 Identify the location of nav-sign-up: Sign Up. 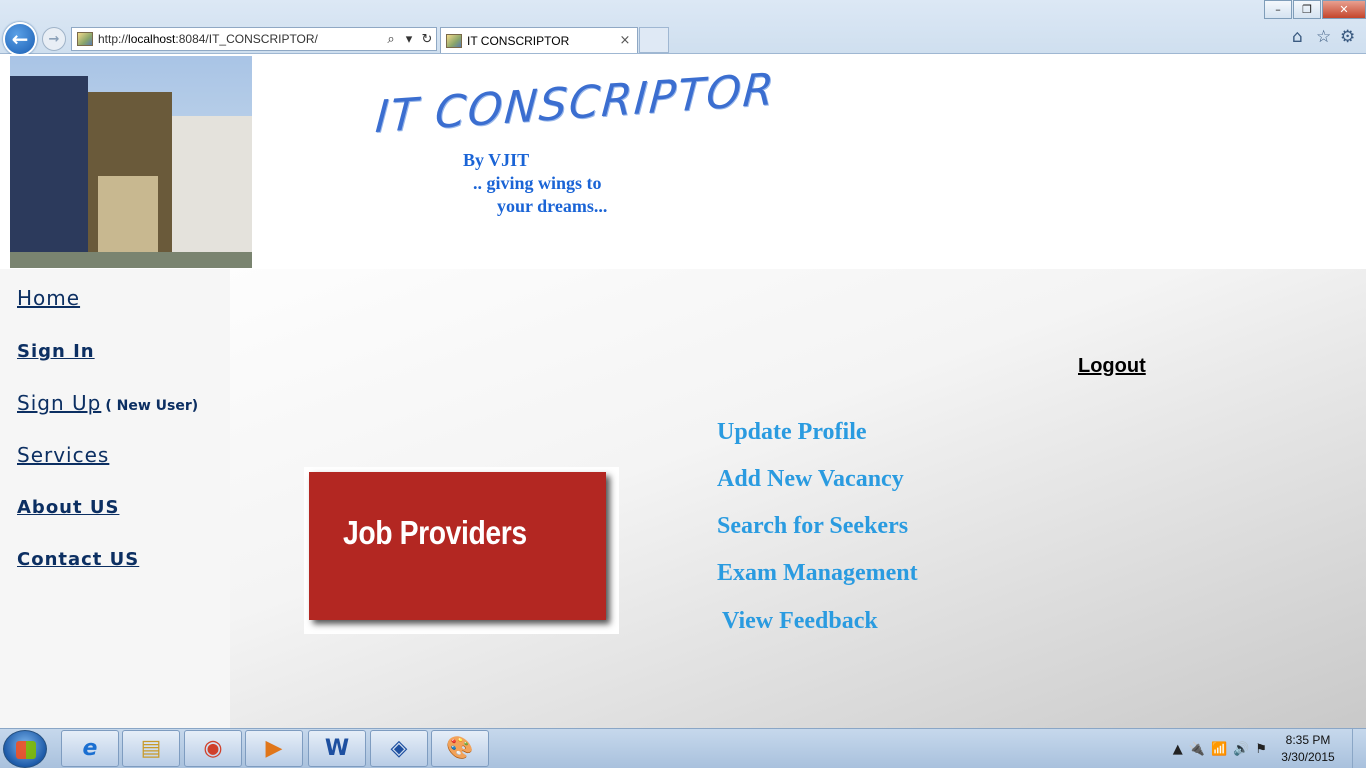
(59, 403).